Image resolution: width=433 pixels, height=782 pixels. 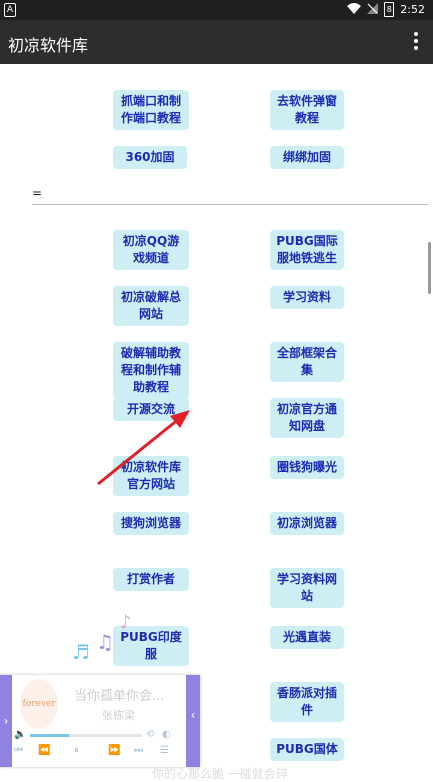 I want to click on volume-icon: 🔈, so click(x=20, y=734).